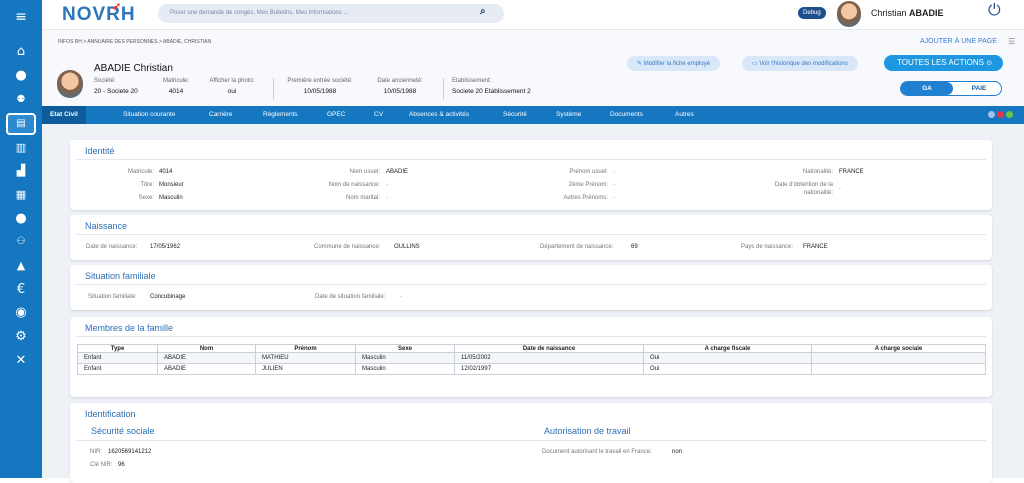 The image size is (1024, 483). What do you see at coordinates (491, 86) in the screenshot?
I see `field-etablissement: Etablissement: Societe 20 Etablissement 2` at bounding box center [491, 86].